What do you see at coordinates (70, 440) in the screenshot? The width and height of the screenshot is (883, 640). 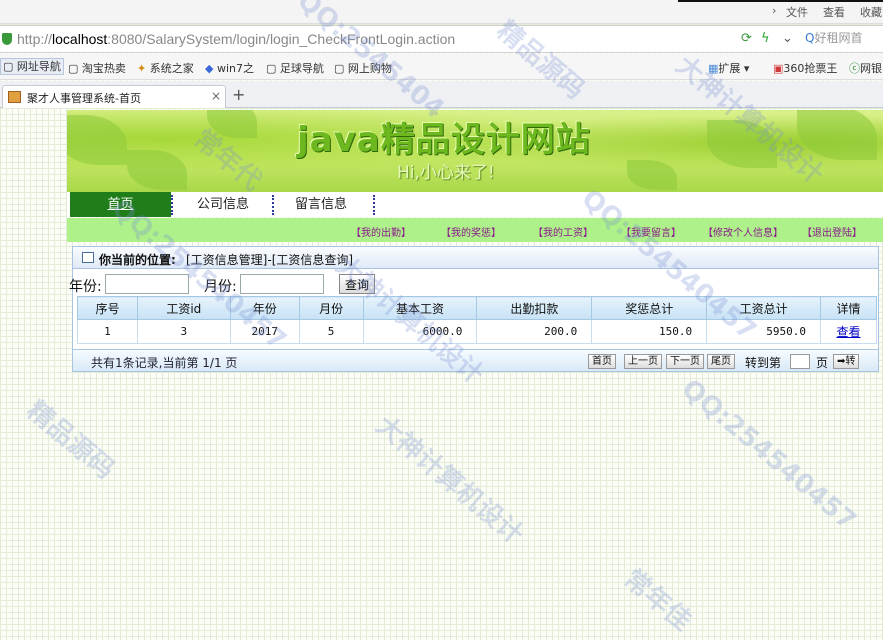 I see `watermark-text: 精品源码` at bounding box center [70, 440].